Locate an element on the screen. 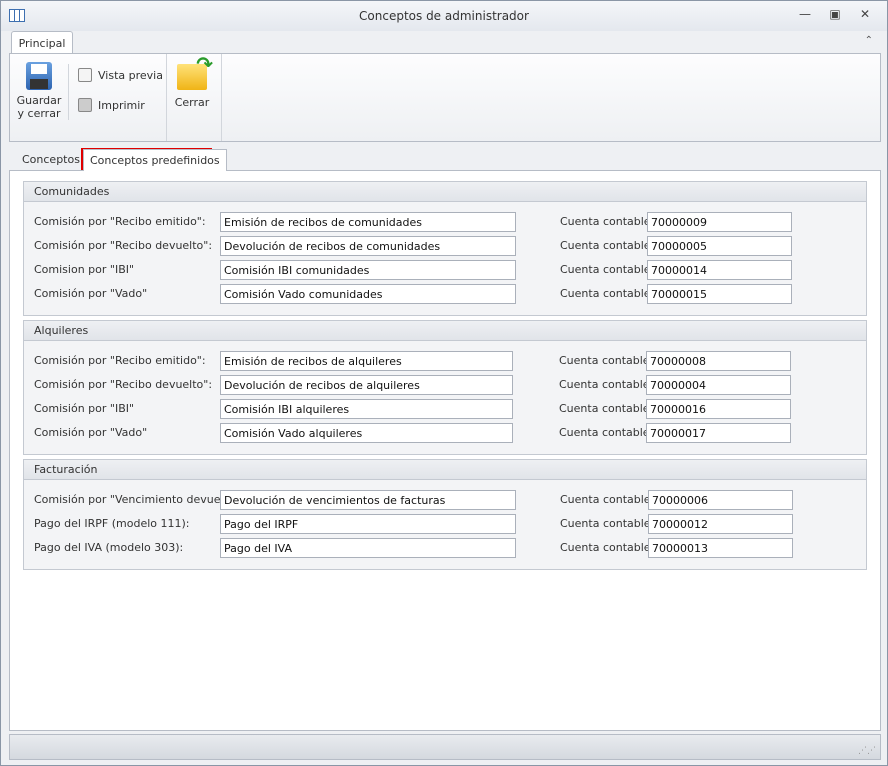  preview-icon is located at coordinates (85, 75).